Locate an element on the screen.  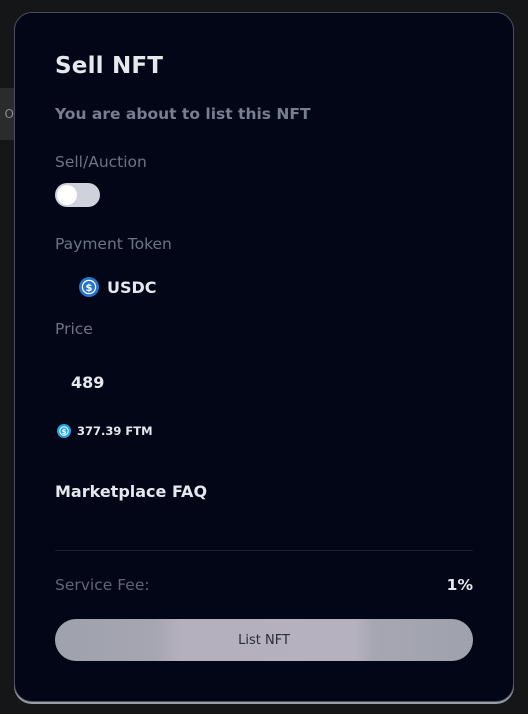
service-fee-label: Service Fee: is located at coordinates (102, 585).